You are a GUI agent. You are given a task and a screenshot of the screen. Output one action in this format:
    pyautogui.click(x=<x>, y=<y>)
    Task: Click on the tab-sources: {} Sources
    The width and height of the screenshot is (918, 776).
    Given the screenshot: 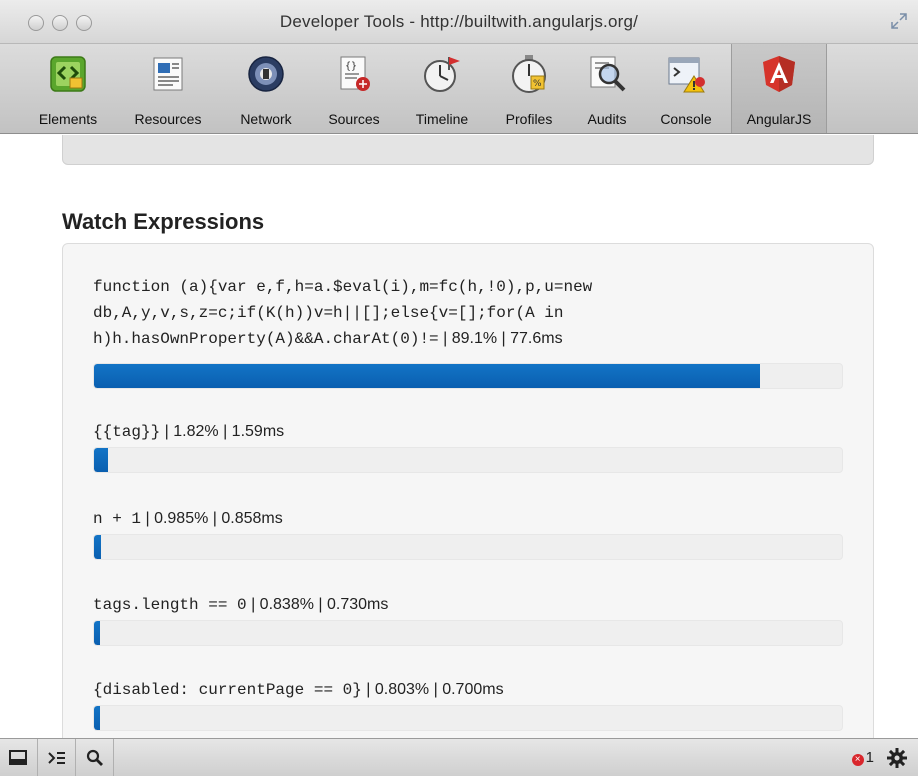 What is the action you would take?
    pyautogui.click(x=354, y=88)
    